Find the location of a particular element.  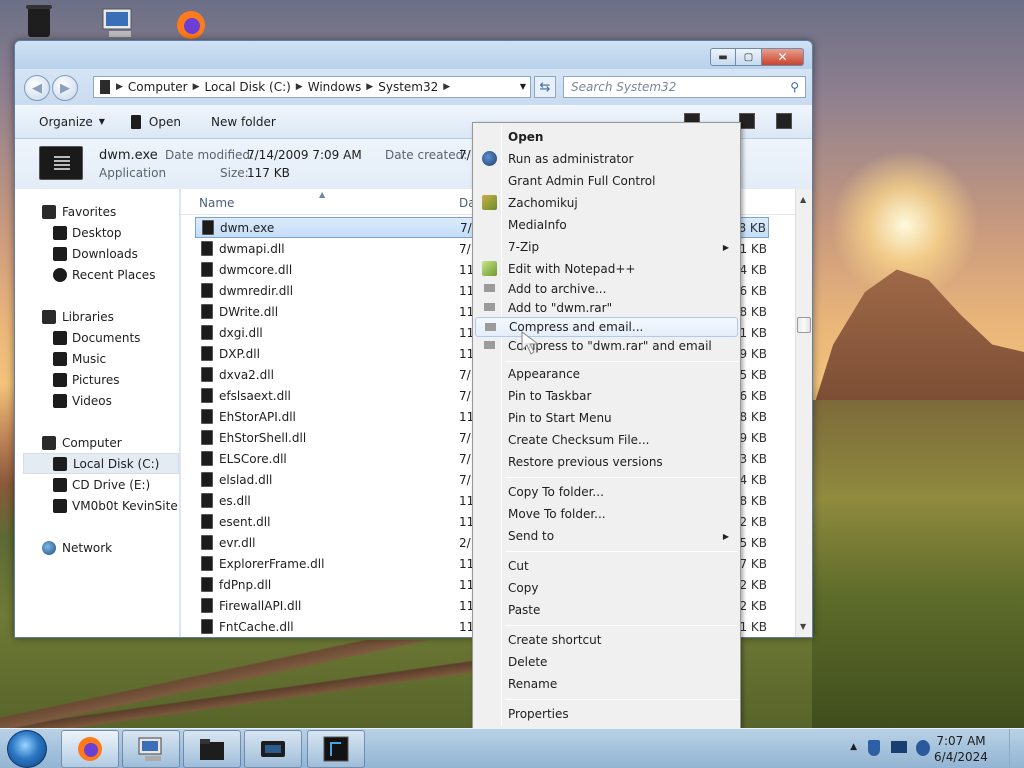

media-icon is located at coordinates (273, 749).